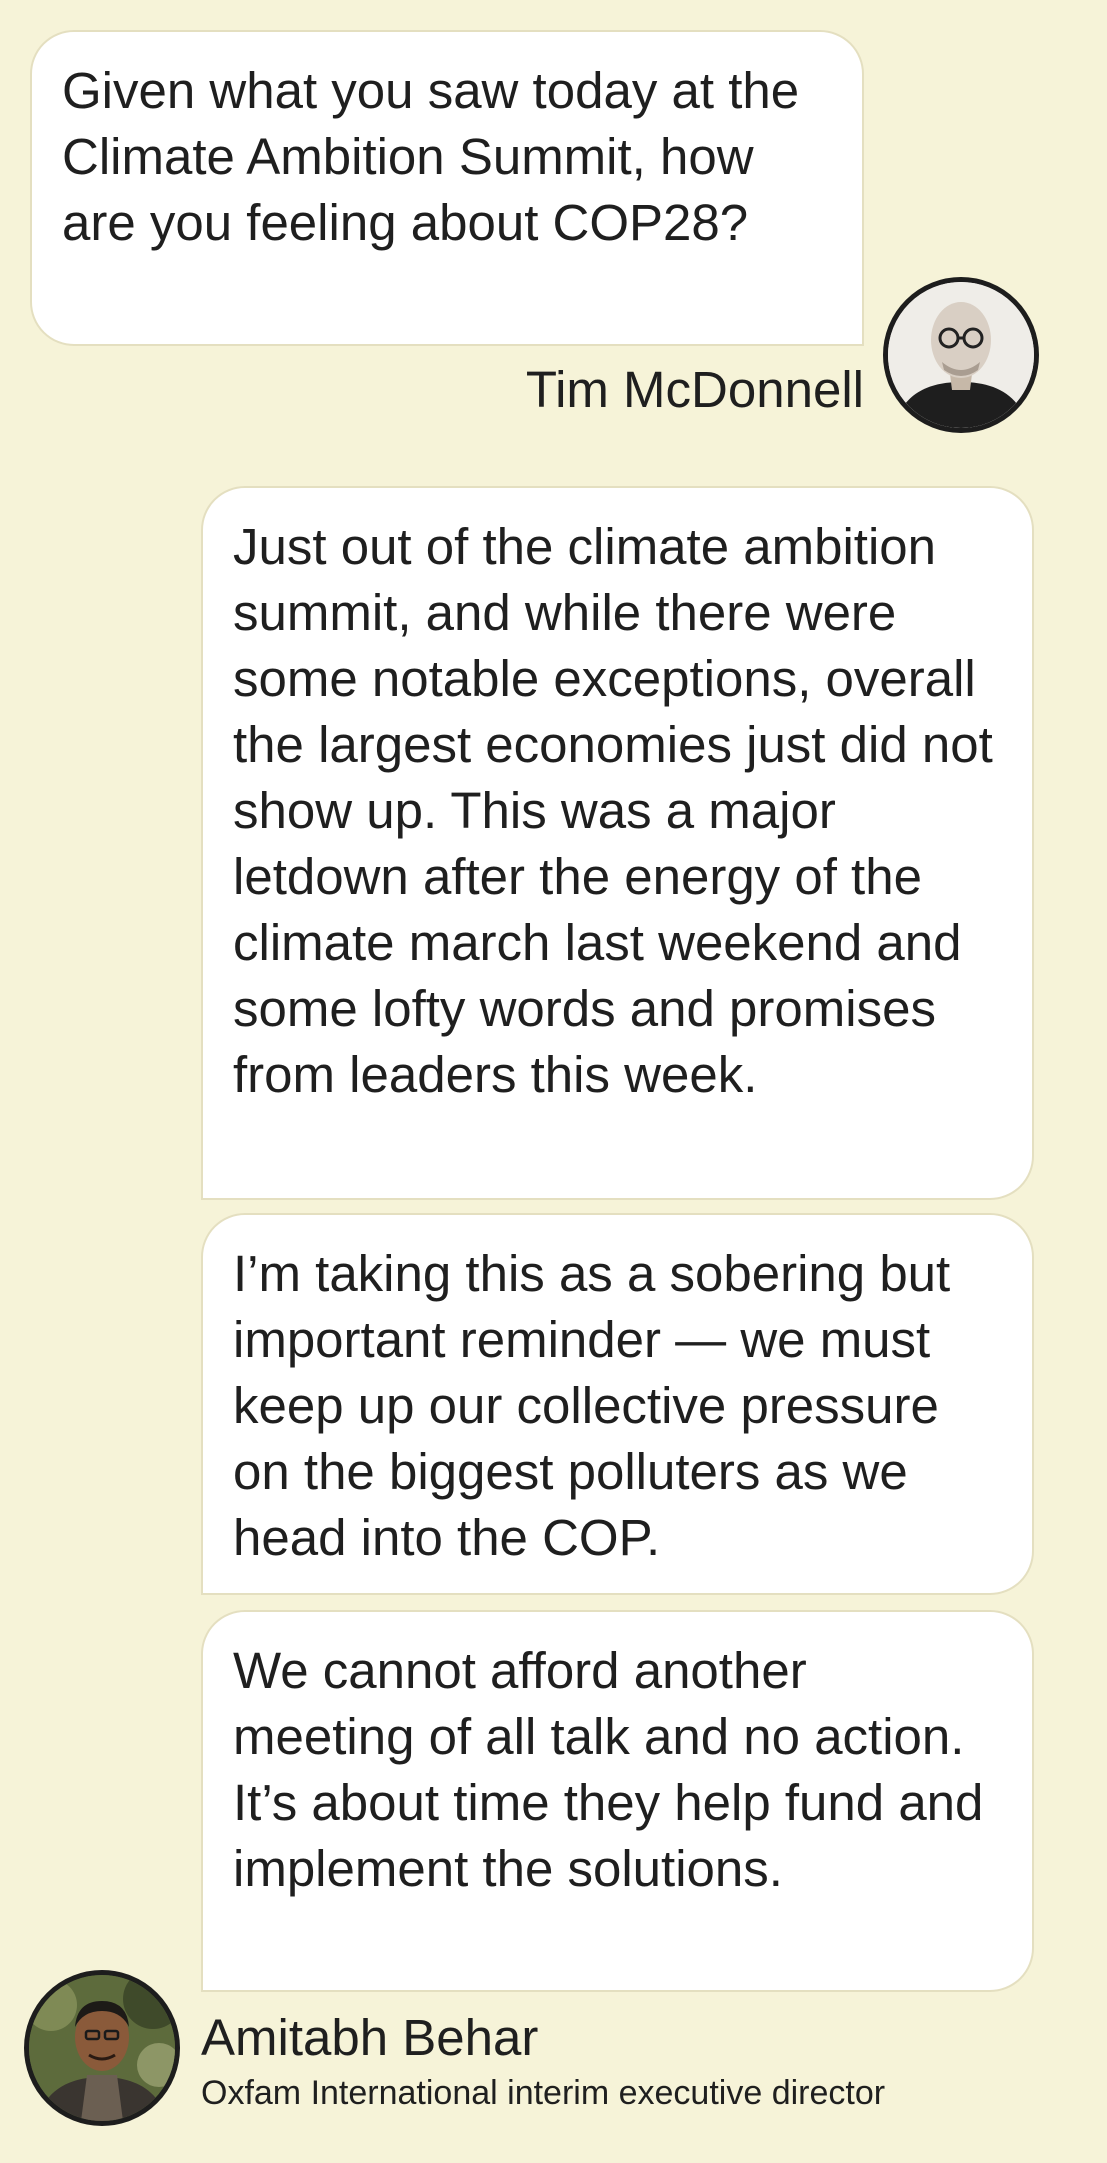 The width and height of the screenshot is (1107, 2163). Describe the element at coordinates (694, 389) in the screenshot. I see `question-author-name: Tim McDonnell` at that location.